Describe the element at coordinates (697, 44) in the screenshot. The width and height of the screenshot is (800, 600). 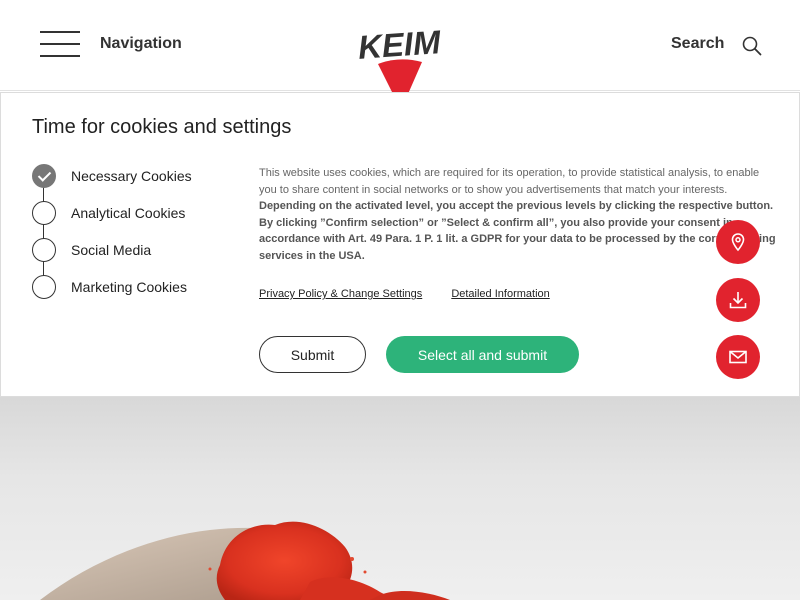
I see `search-label: Search` at that location.